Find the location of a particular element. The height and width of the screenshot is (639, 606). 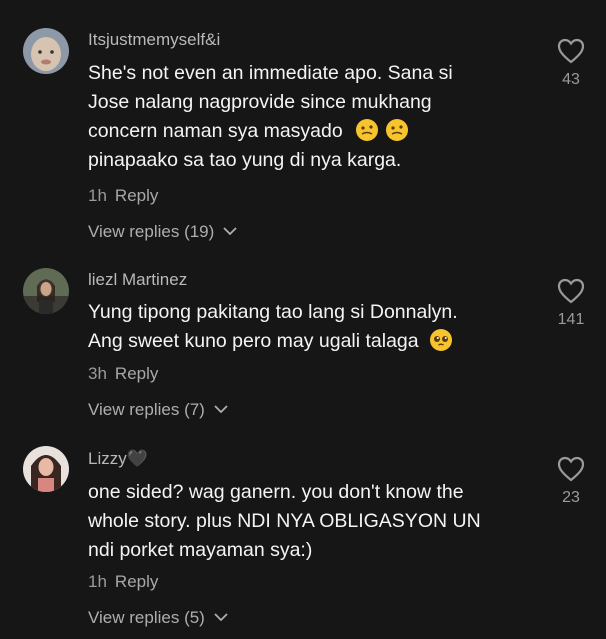

like-count: 43 is located at coordinates (571, 79).